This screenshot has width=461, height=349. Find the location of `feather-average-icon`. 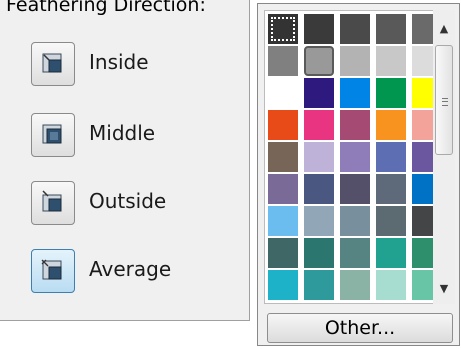

feather-average-icon is located at coordinates (51, 269).